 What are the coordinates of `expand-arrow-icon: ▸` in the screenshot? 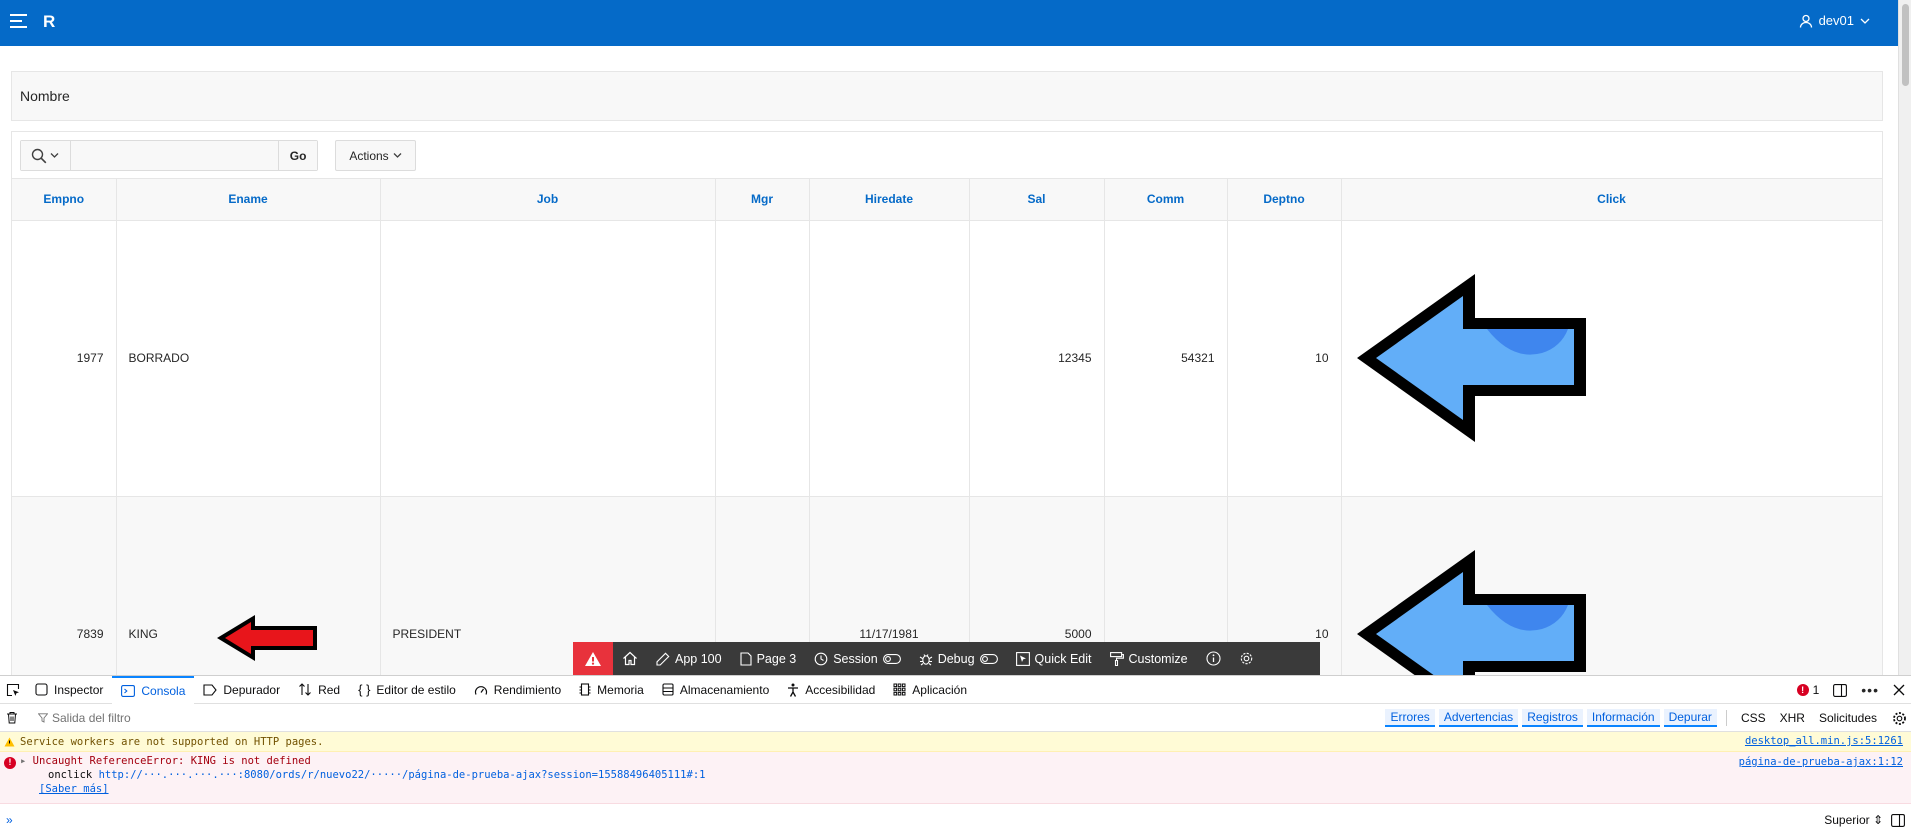 It's located at (26, 761).